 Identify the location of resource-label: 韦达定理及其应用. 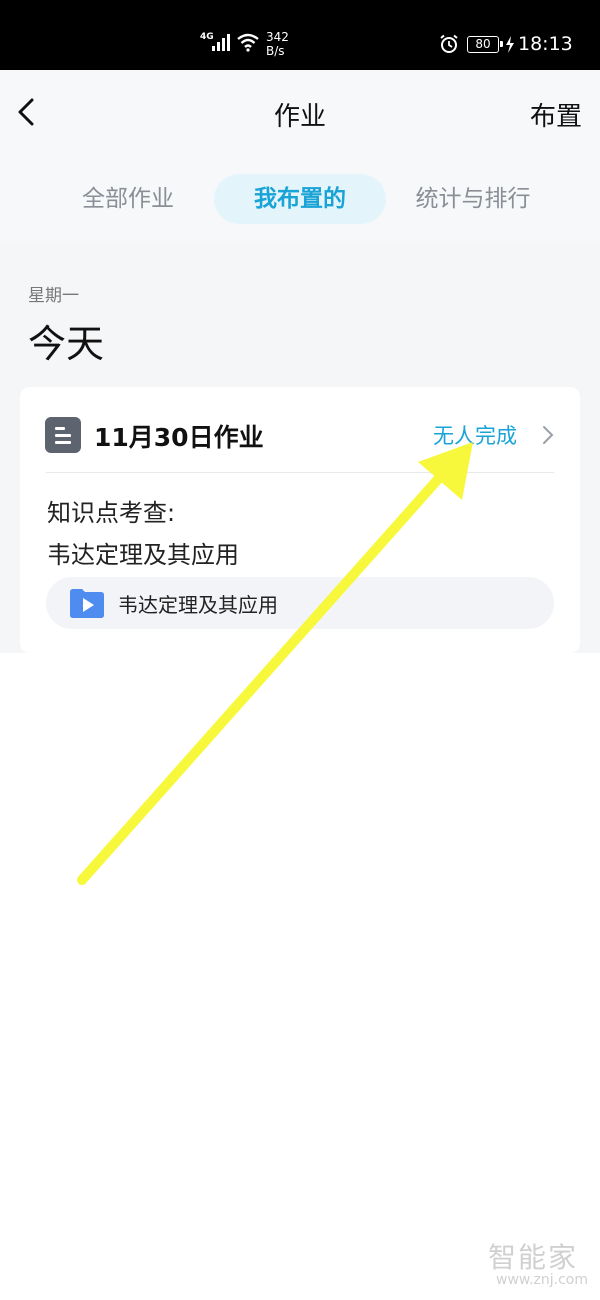
(198, 605).